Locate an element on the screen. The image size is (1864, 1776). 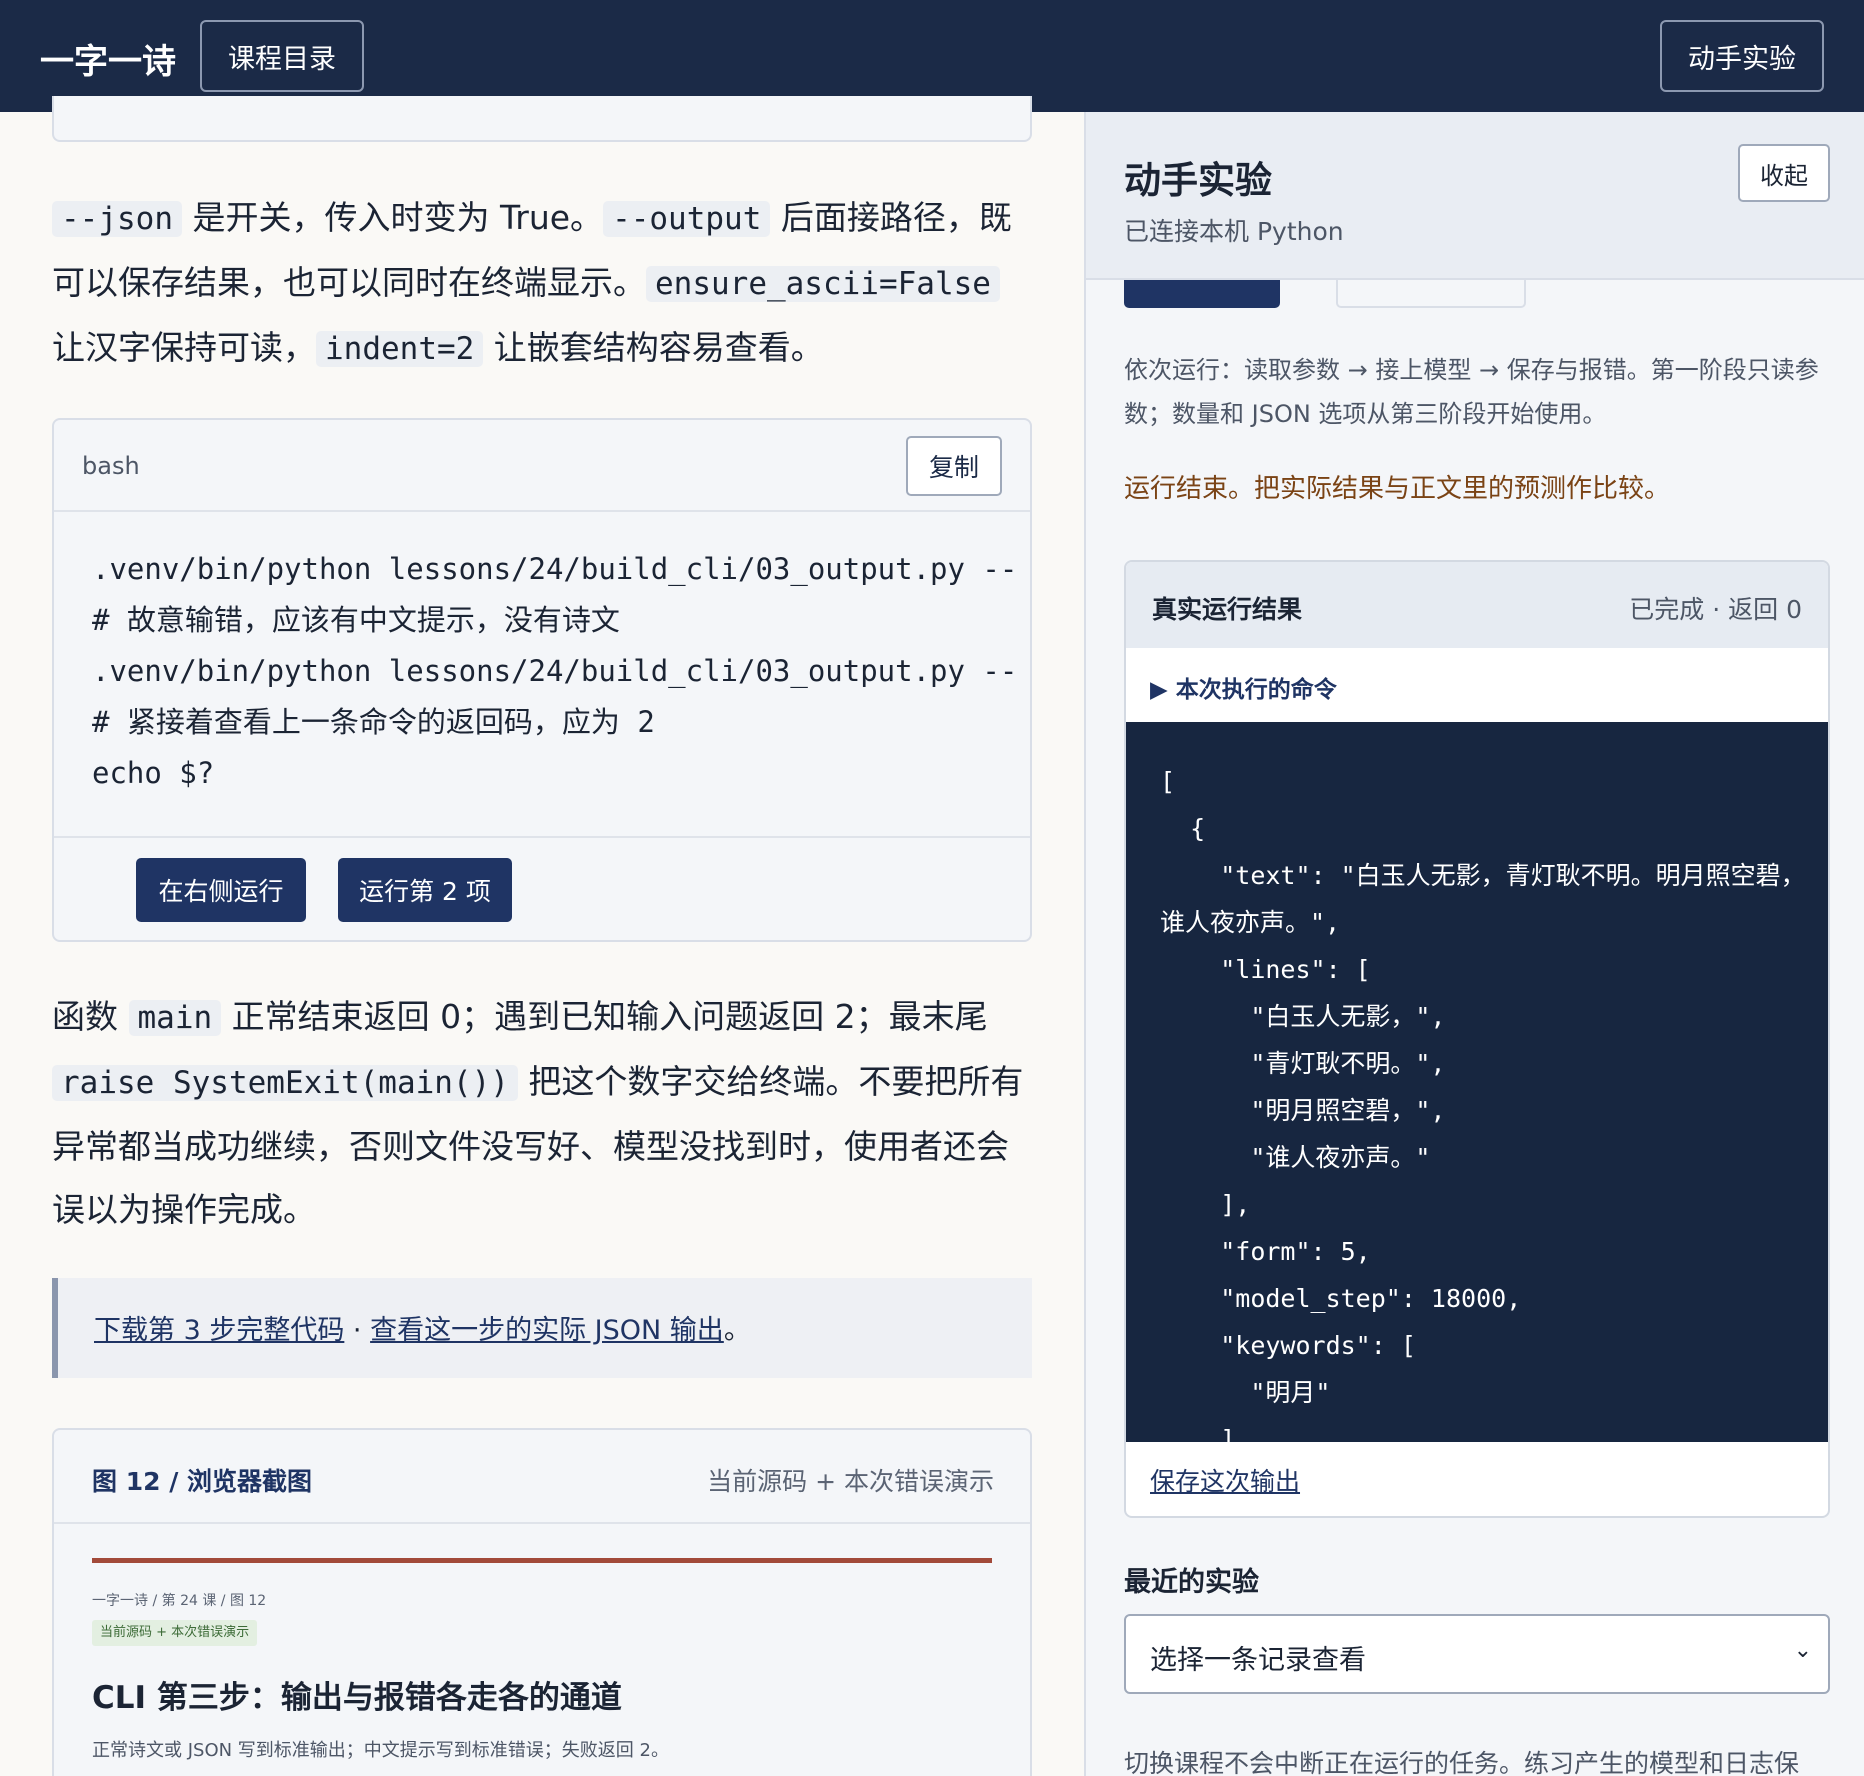
inline-code-output: --output is located at coordinates (687, 219).